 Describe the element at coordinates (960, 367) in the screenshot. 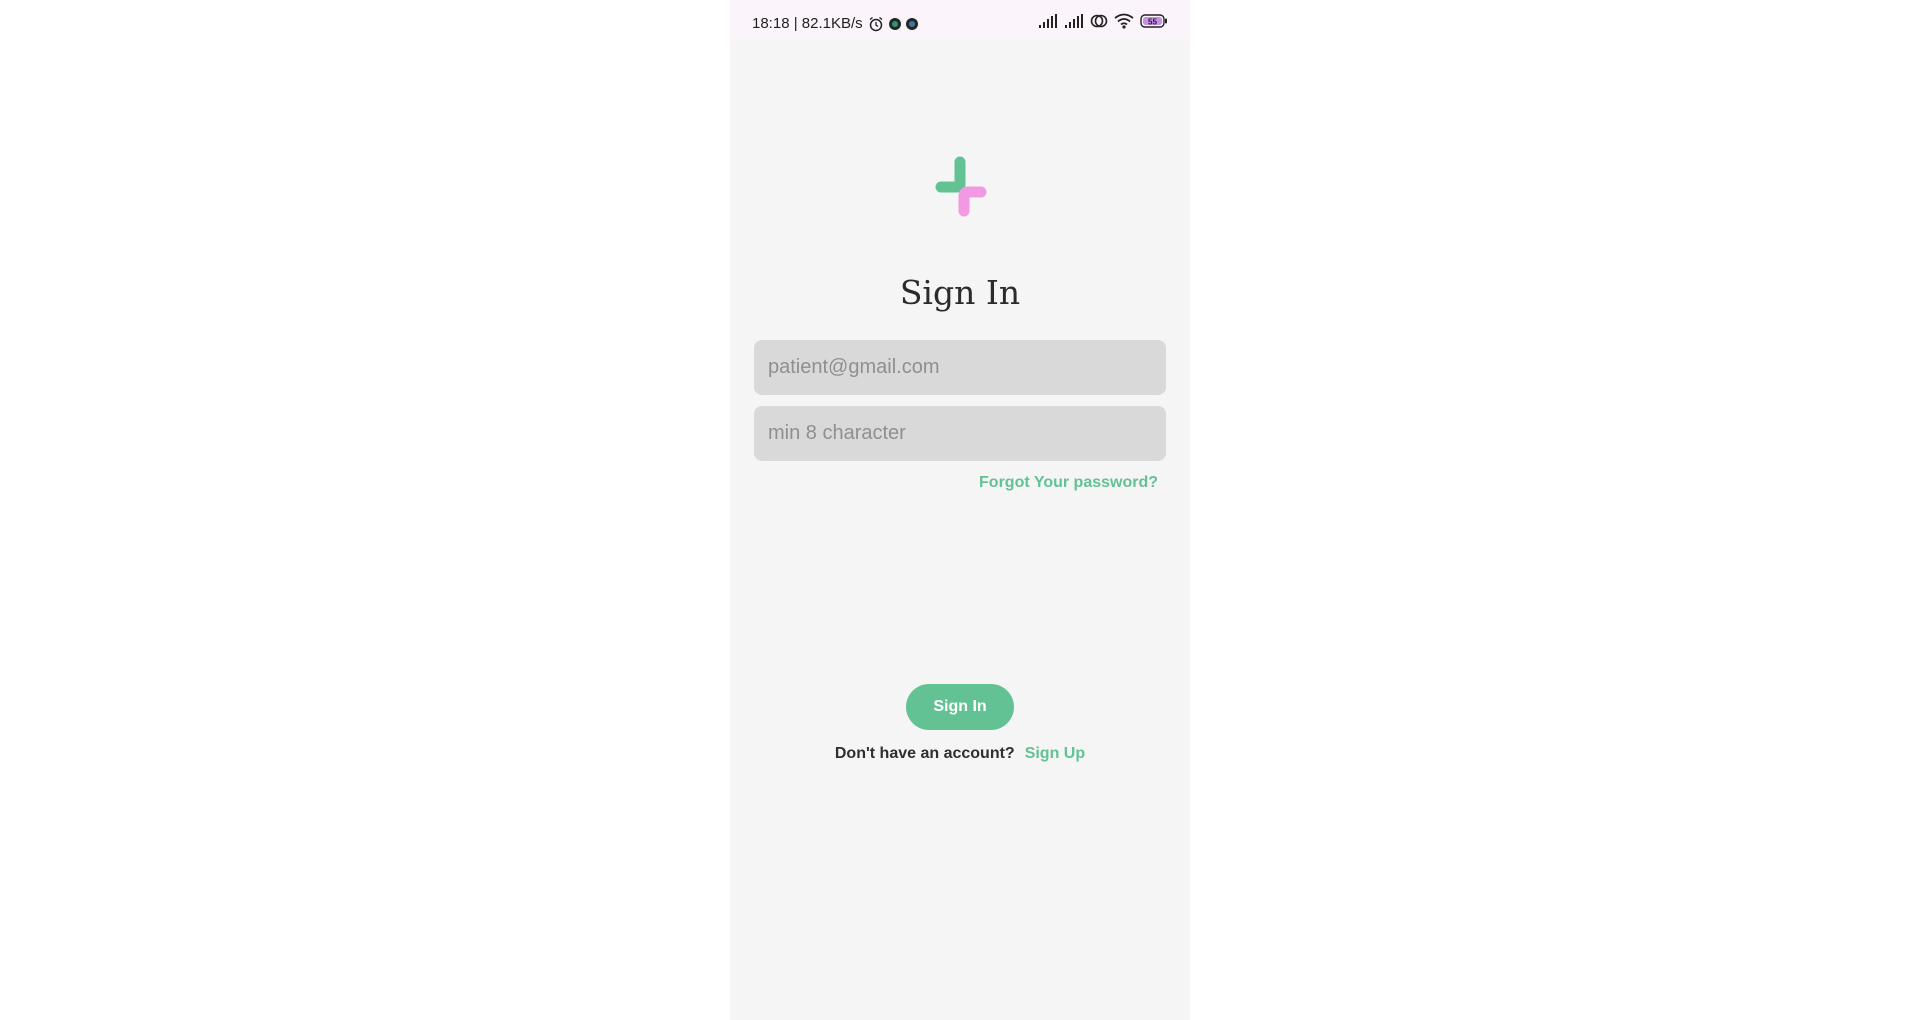

I see `email-field` at that location.